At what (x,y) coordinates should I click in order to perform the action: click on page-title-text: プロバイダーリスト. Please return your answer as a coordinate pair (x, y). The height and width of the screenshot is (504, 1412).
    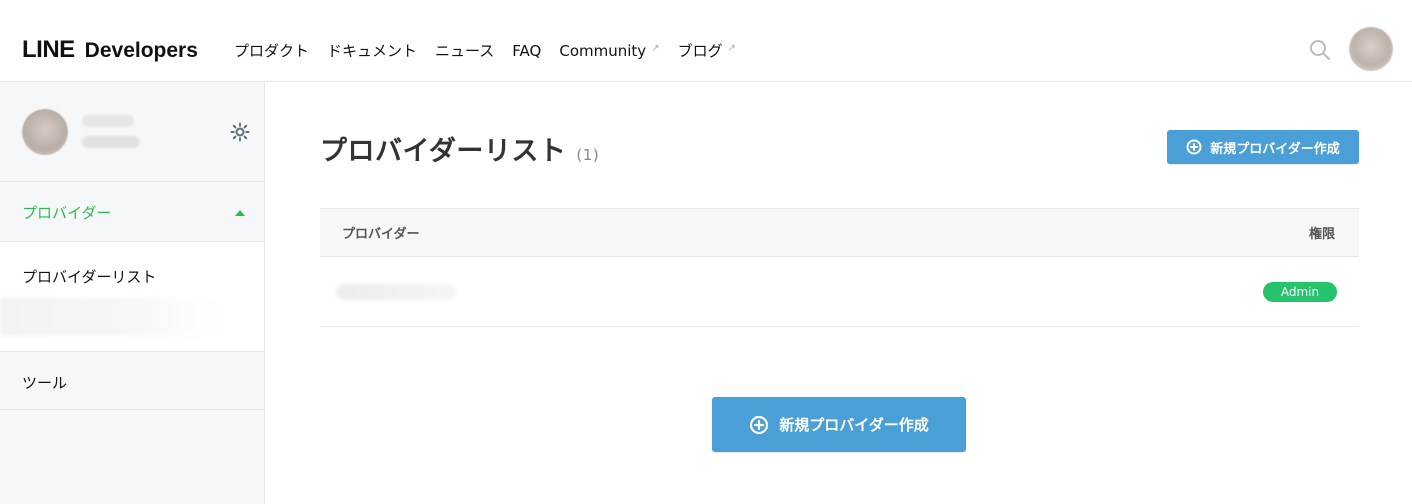
    Looking at the image, I should click on (443, 151).